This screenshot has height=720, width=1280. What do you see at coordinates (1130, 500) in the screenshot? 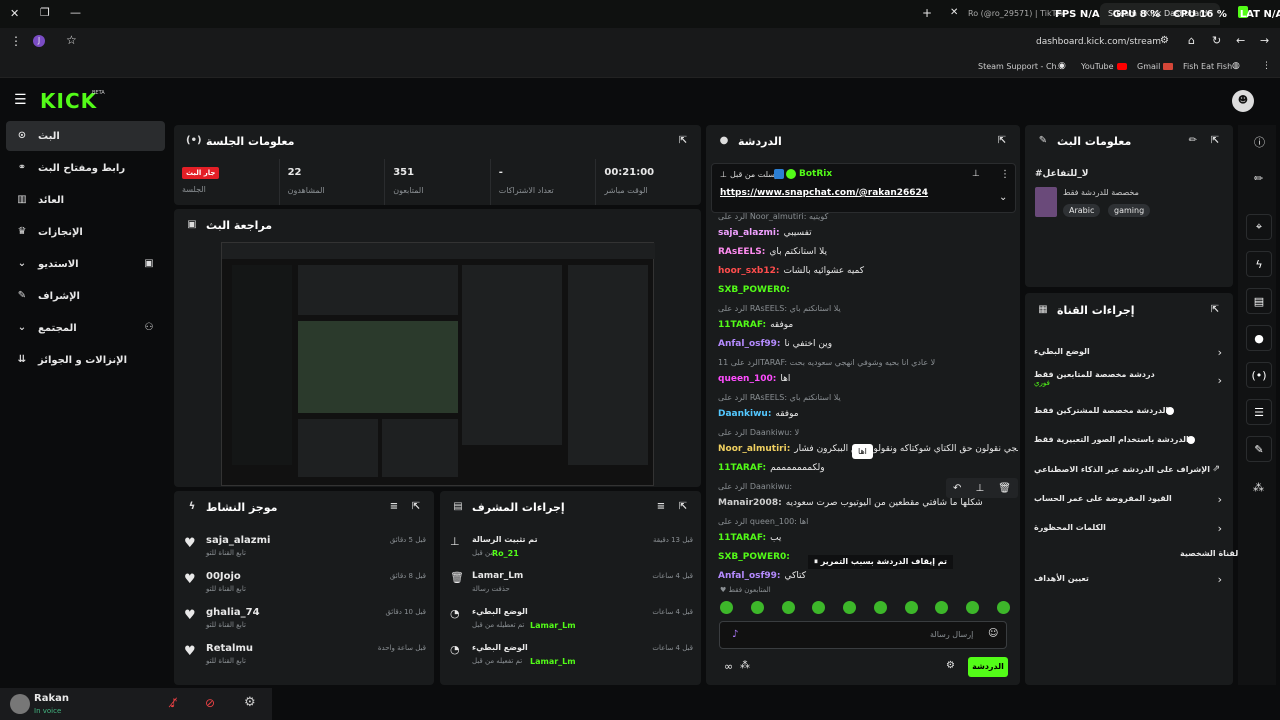
I see `account-age-row: القيود المفروضة على عمر الحساب ›` at bounding box center [1130, 500].